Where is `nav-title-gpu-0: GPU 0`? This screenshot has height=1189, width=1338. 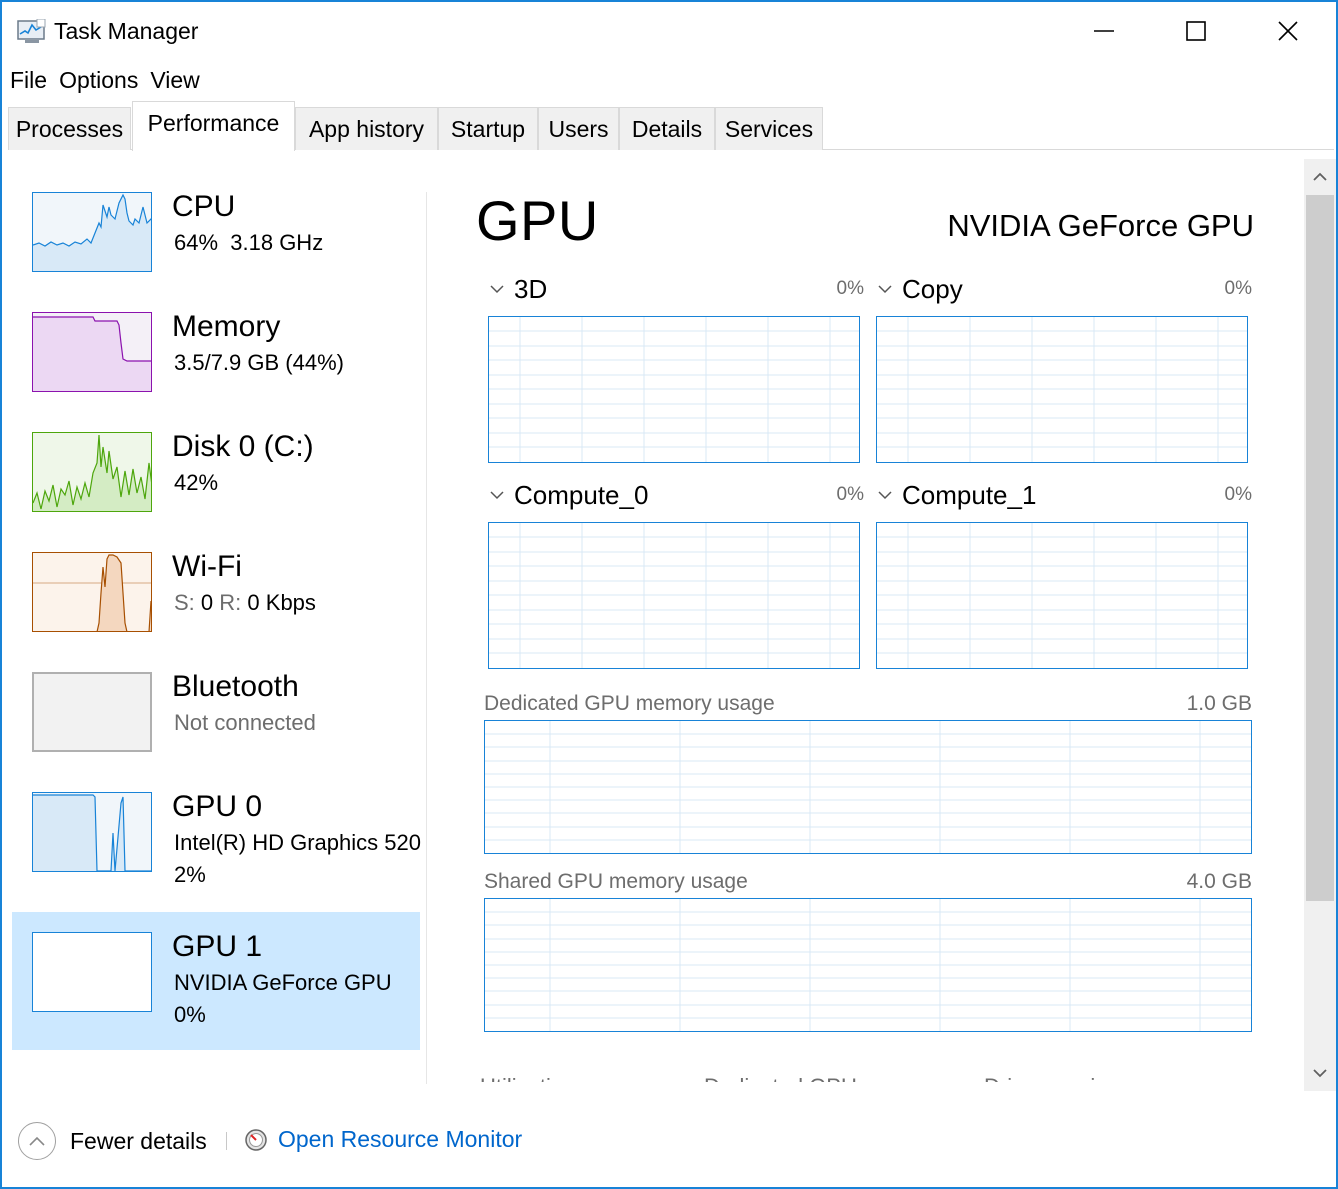 nav-title-gpu-0: GPU 0 is located at coordinates (217, 806).